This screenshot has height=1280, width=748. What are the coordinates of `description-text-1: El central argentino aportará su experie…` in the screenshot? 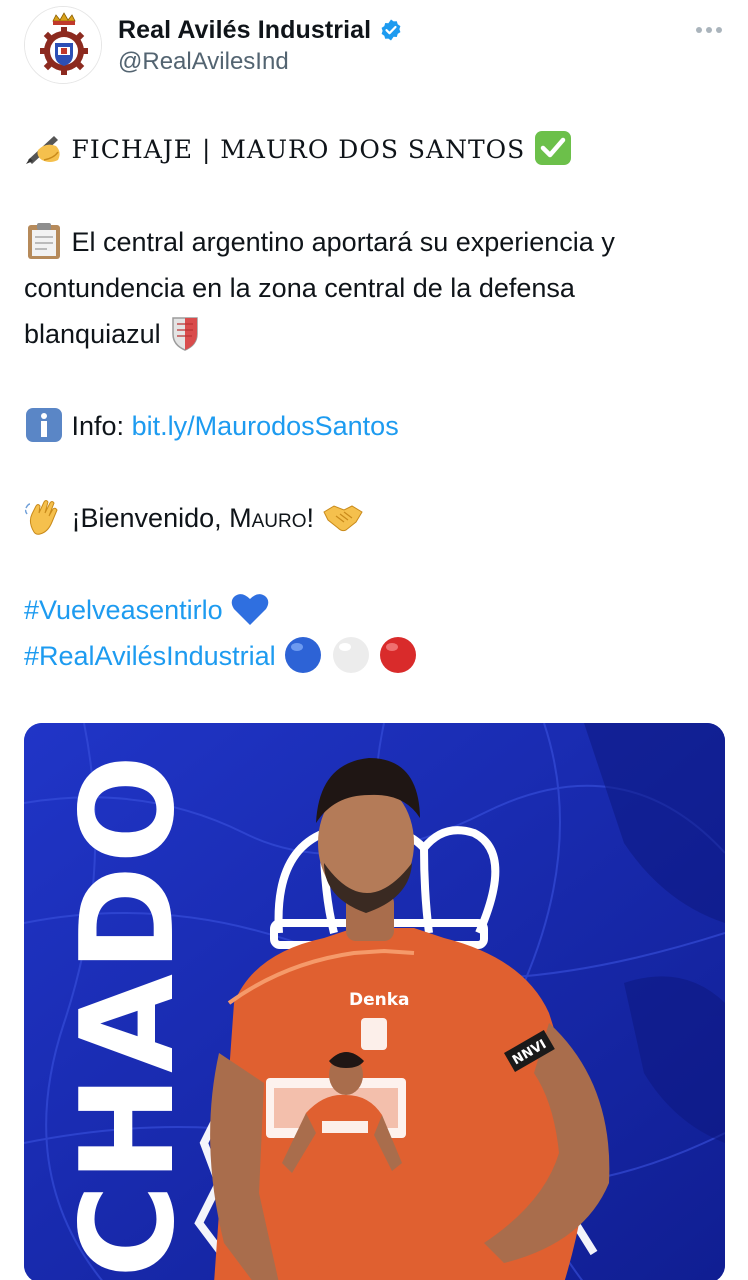 It's located at (343, 242).